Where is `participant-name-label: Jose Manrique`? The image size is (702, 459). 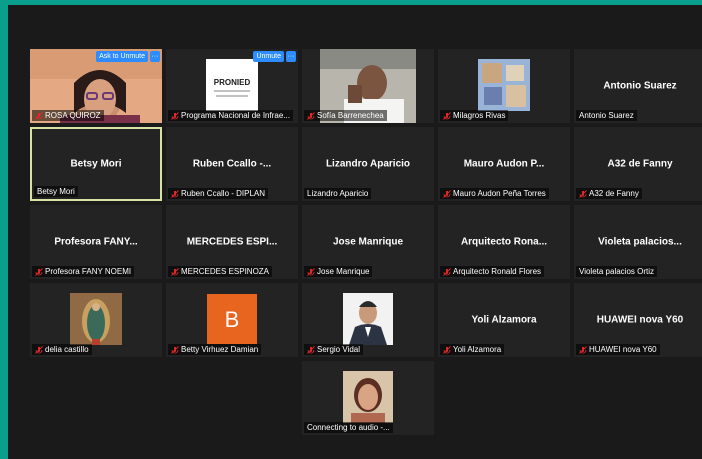
participant-name-label: Jose Manrique is located at coordinates (338, 271).